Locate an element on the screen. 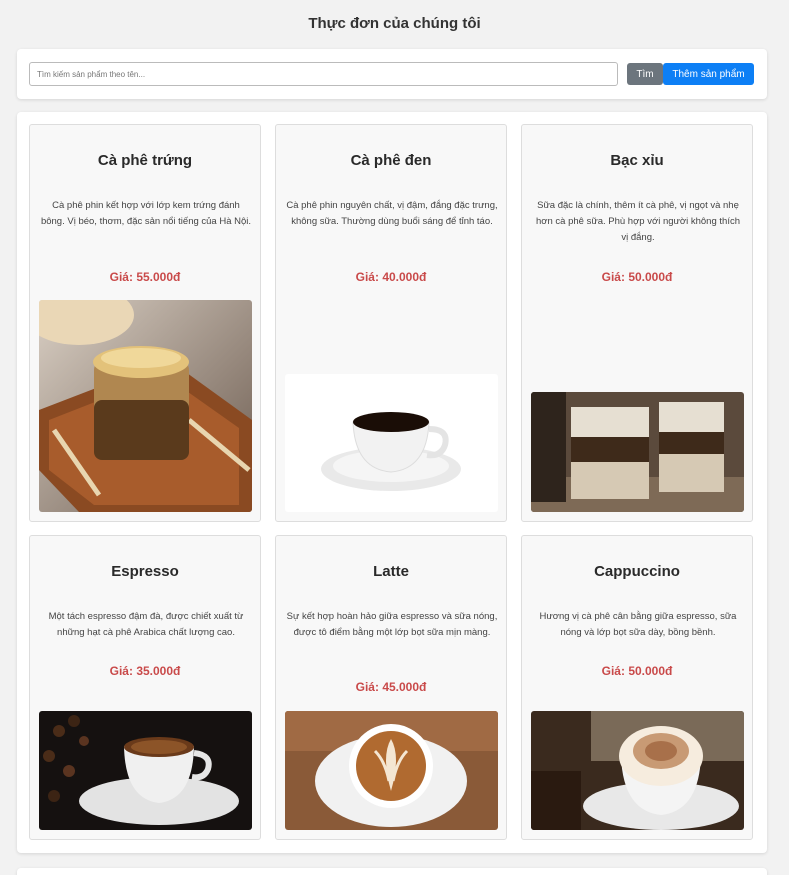  product-price: Giá: 55.000đ is located at coordinates (145, 277).